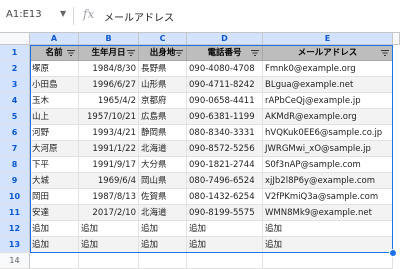  Describe the element at coordinates (328, 39) in the screenshot. I see `column-header-e: E` at that location.